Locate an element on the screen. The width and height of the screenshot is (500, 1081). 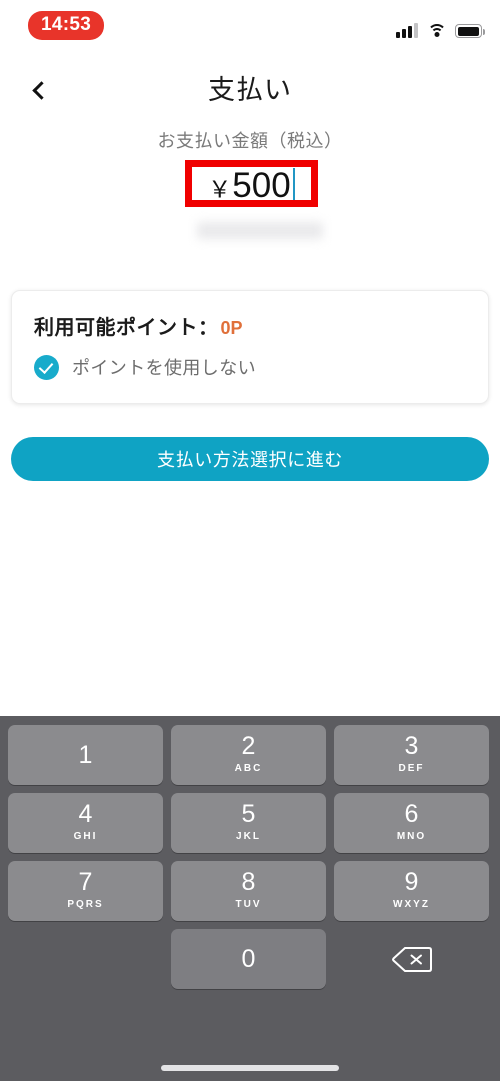
key-delete is located at coordinates (411, 959).